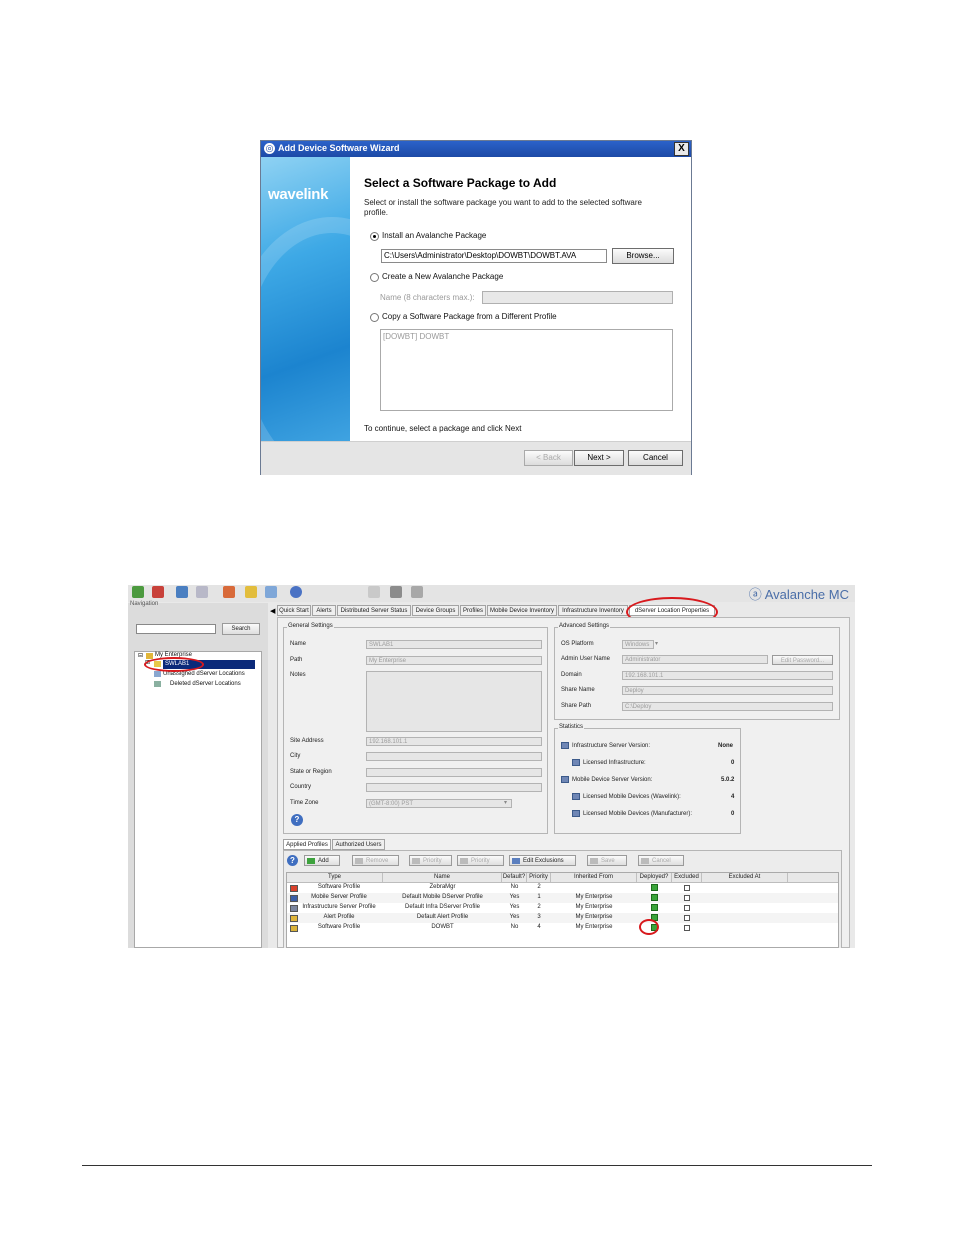 This screenshot has height=1235, width=954. What do you see at coordinates (539, 907) in the screenshot?
I see `cell-priority: 2` at bounding box center [539, 907].